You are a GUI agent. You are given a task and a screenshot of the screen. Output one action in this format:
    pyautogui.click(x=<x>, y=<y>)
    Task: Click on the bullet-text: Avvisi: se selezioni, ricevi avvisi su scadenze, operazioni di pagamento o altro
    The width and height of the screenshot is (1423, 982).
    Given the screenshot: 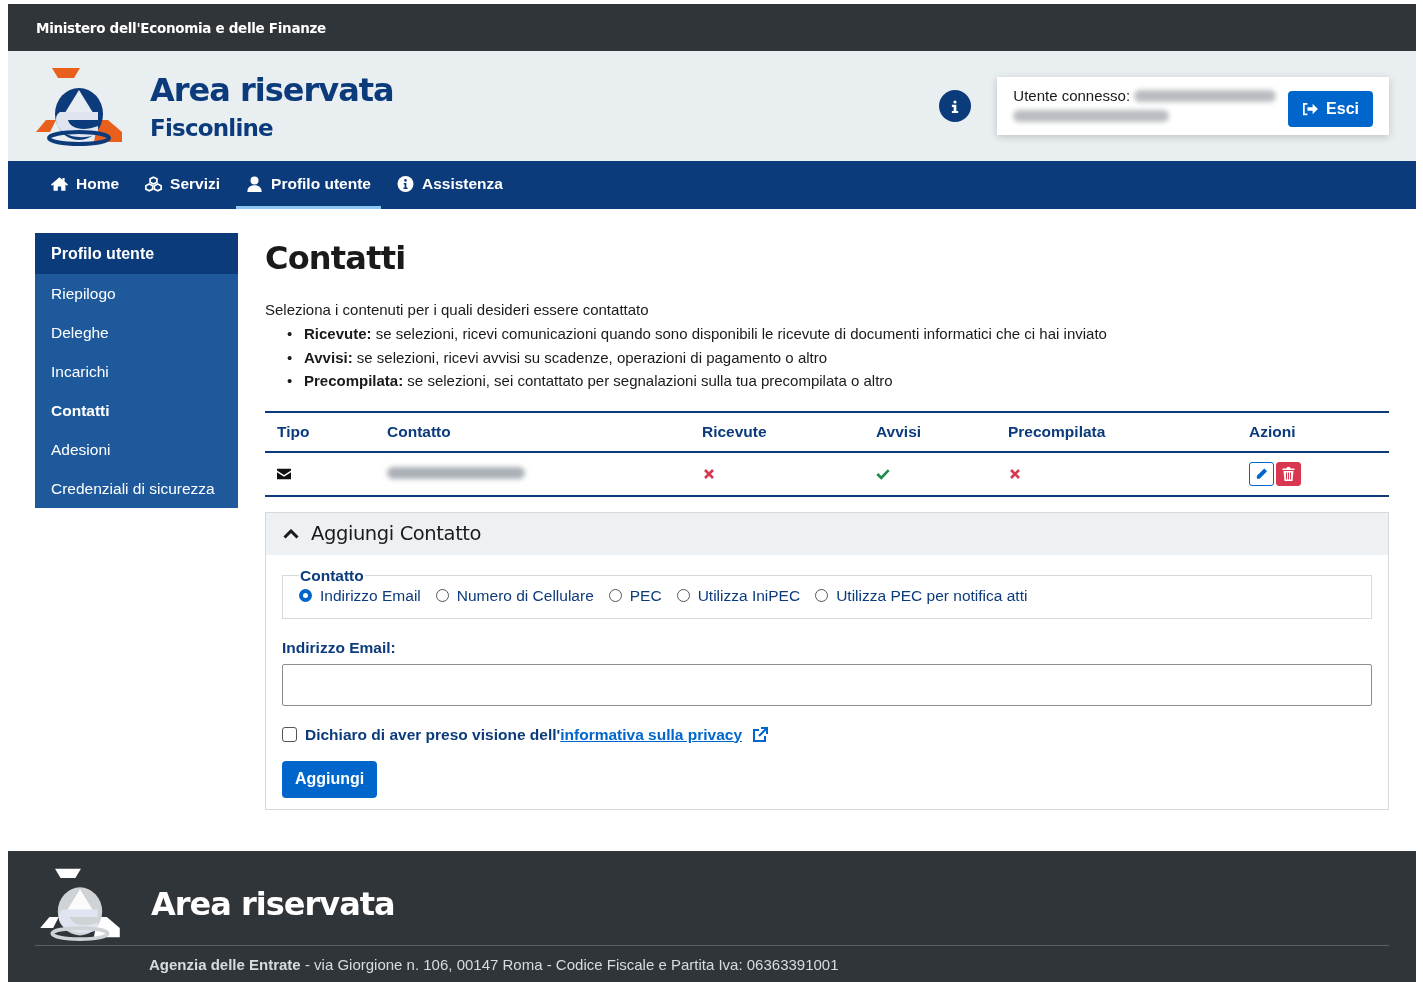 What is the action you would take?
    pyautogui.click(x=566, y=357)
    